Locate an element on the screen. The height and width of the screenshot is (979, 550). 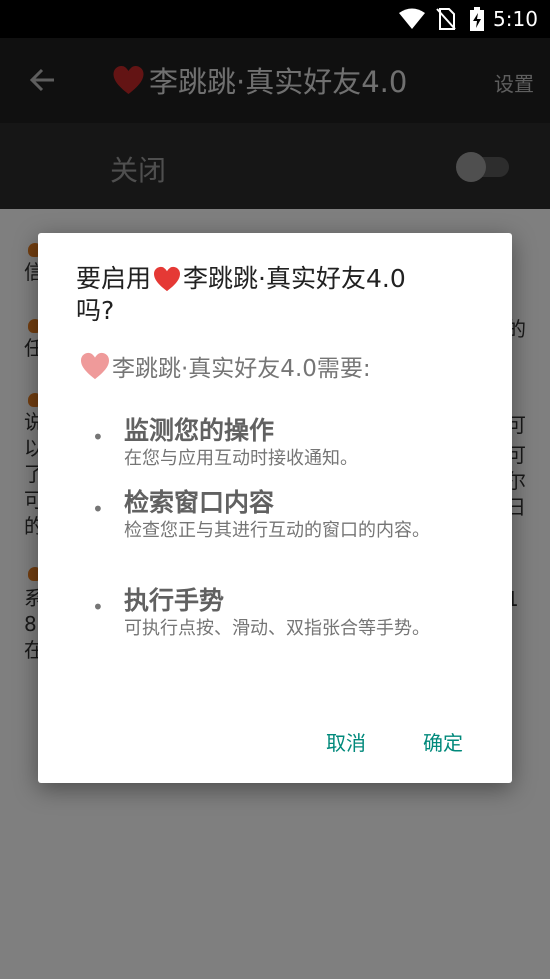
cancel-button: 取消 is located at coordinates (346, 741).